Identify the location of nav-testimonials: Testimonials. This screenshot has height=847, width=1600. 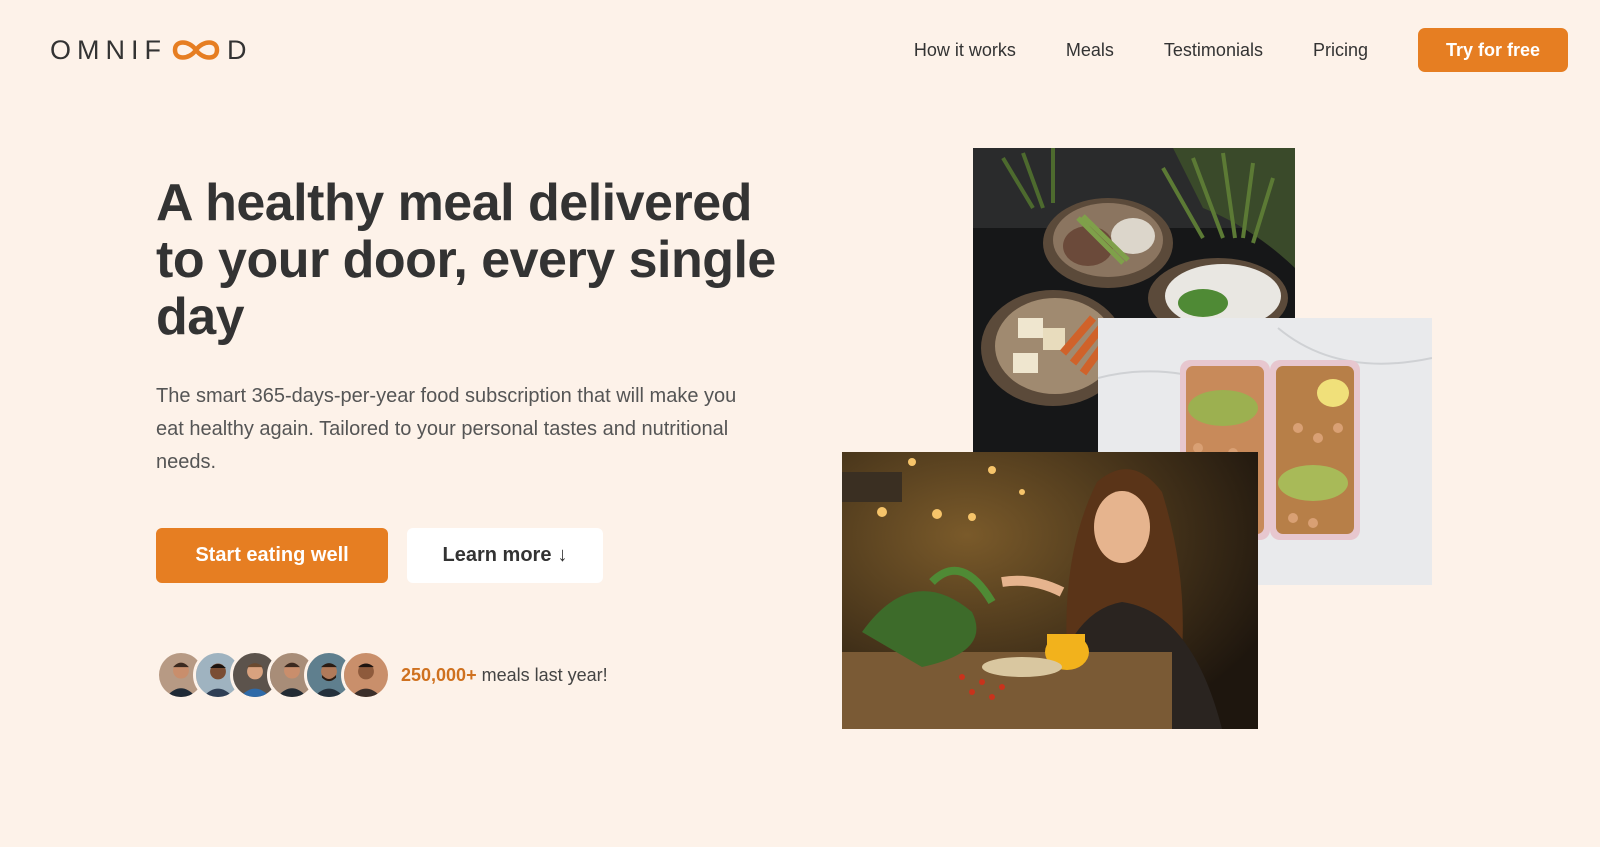
(1213, 50).